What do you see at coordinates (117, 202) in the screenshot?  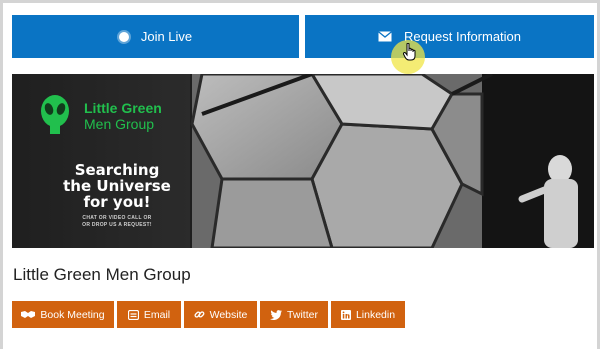 I see `headline-line3: for you!` at bounding box center [117, 202].